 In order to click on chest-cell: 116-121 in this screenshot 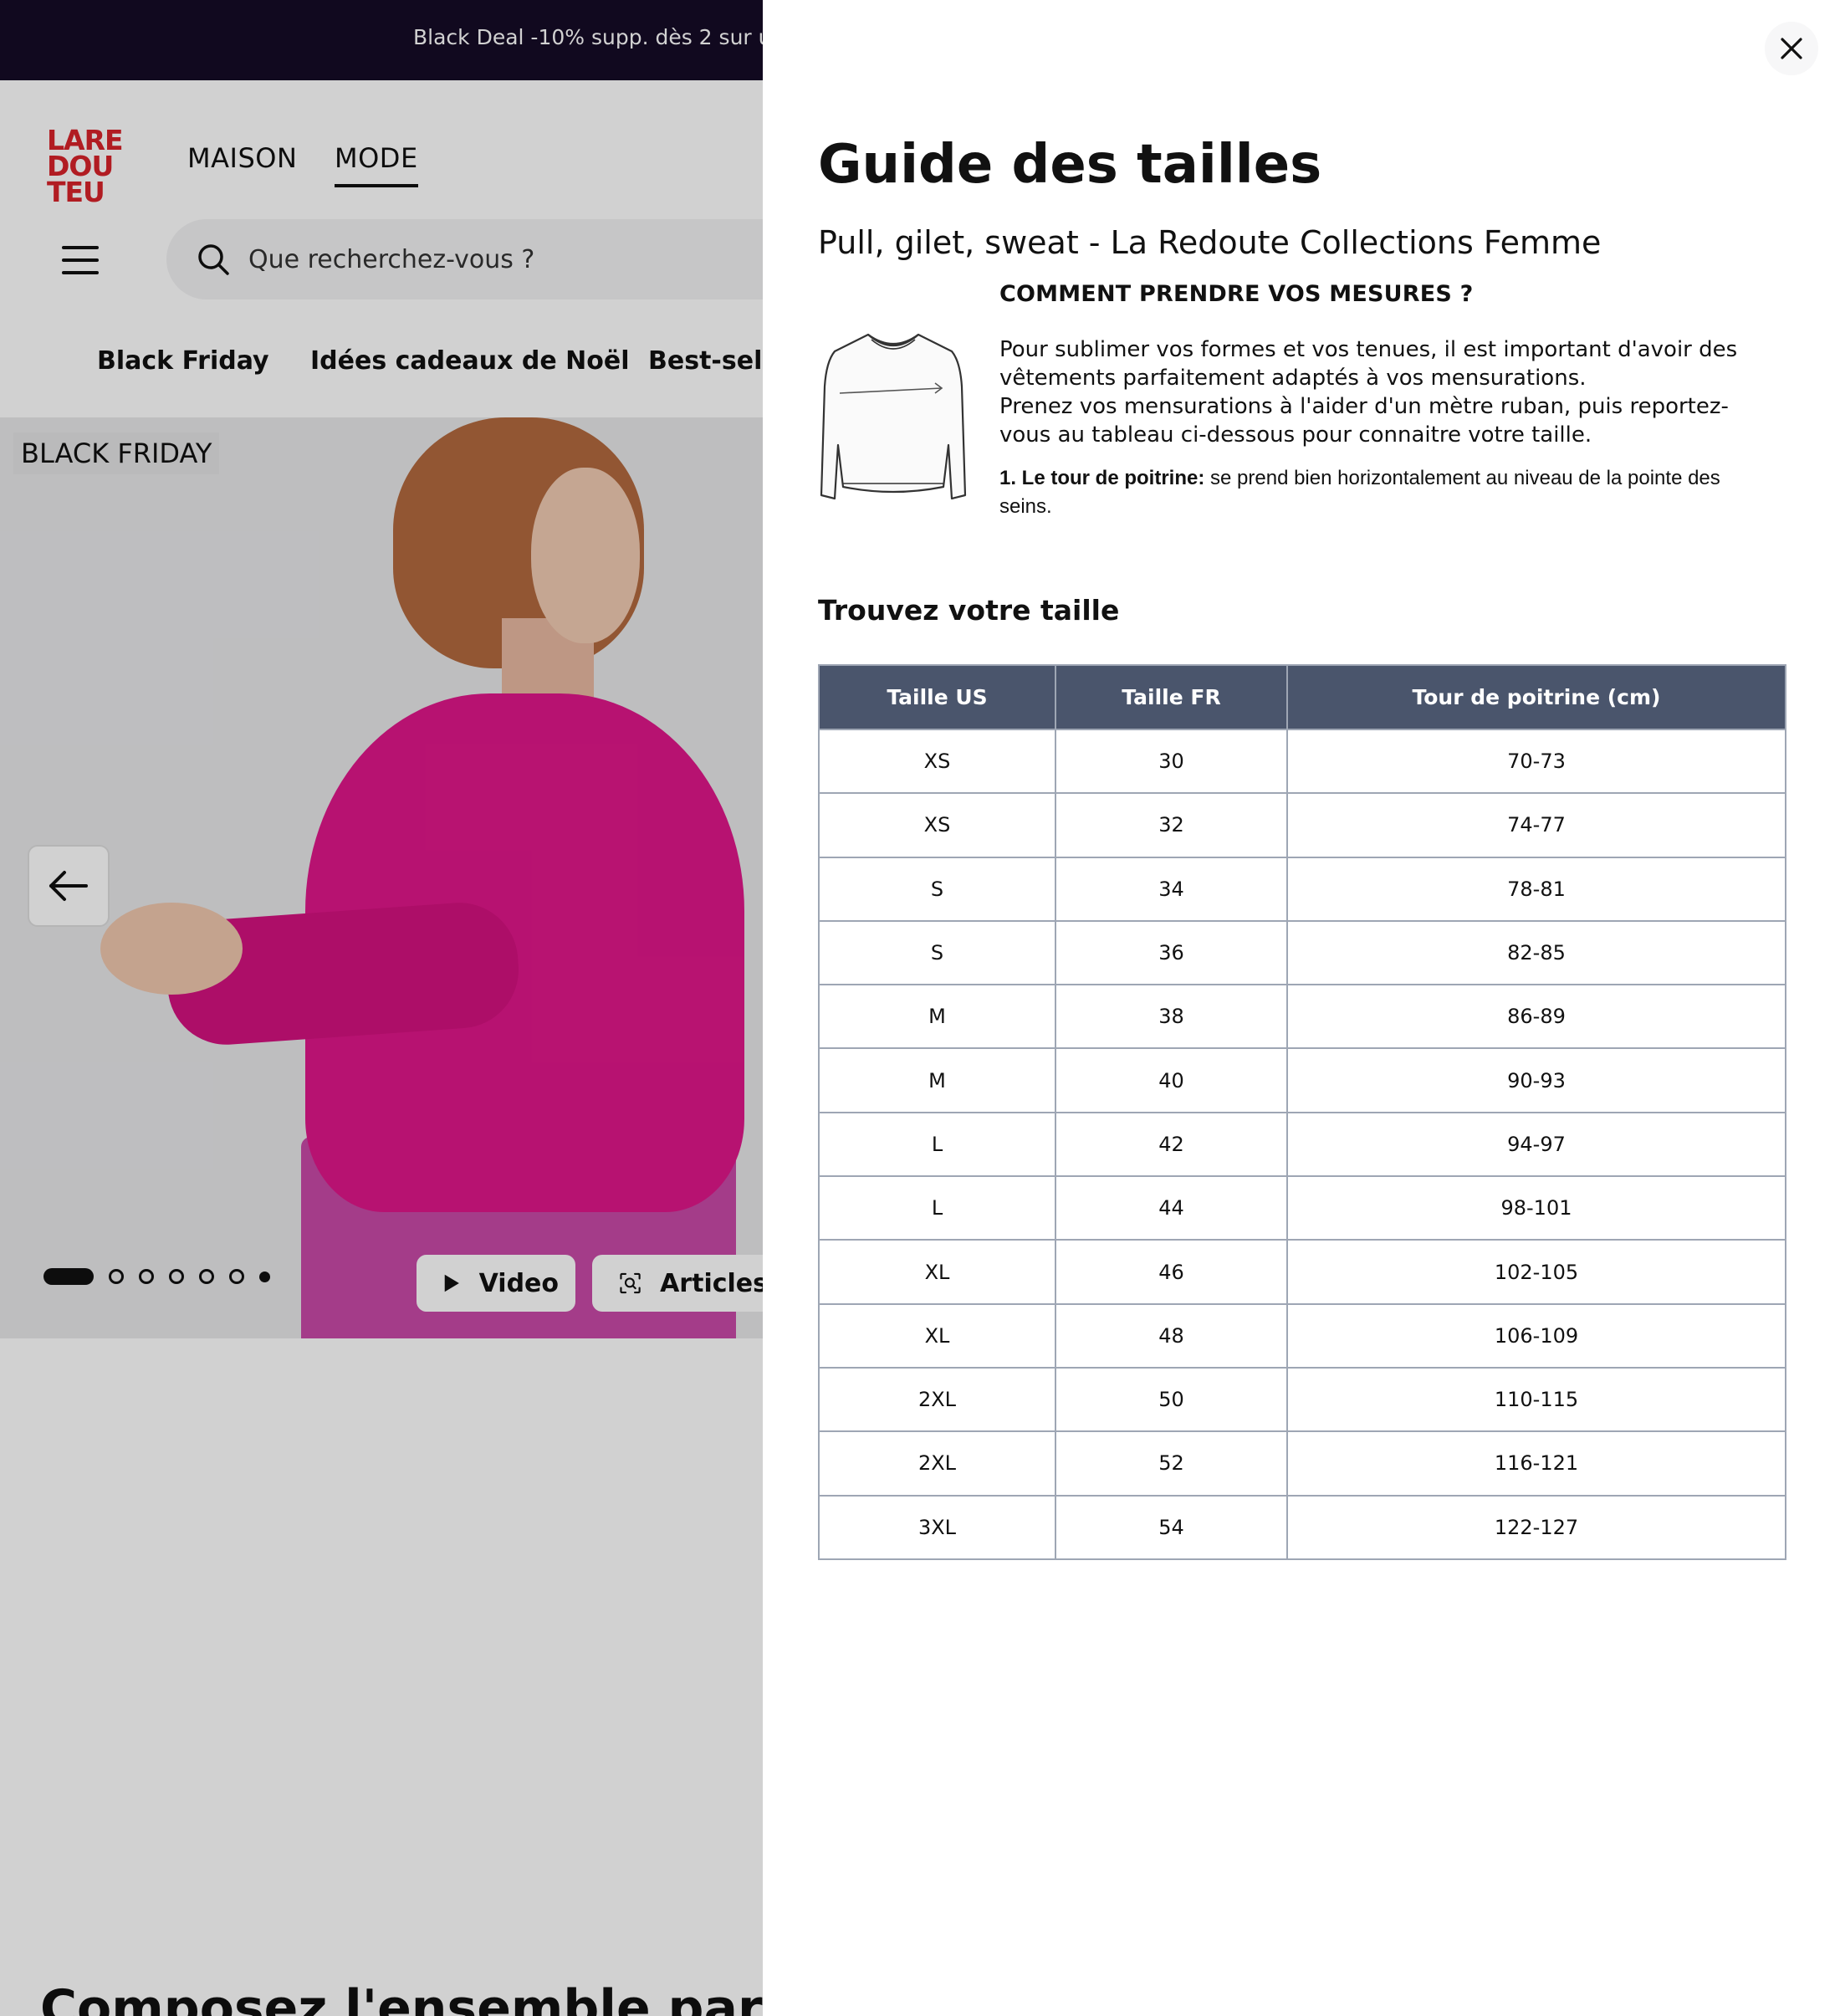, I will do `click(1536, 1463)`.